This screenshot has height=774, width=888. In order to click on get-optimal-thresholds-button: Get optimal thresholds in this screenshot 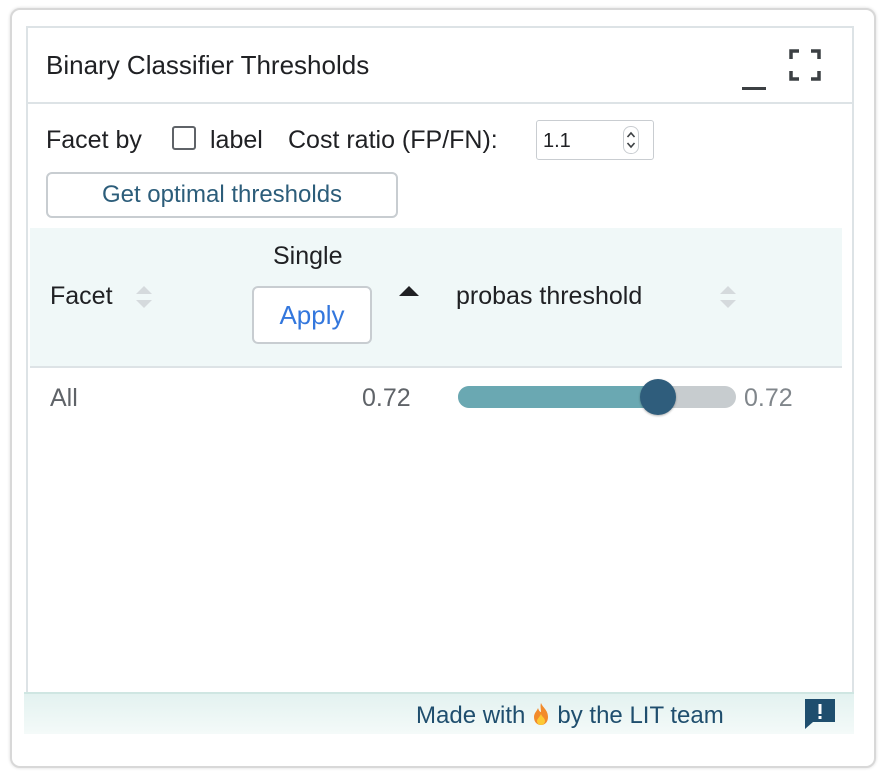, I will do `click(222, 195)`.